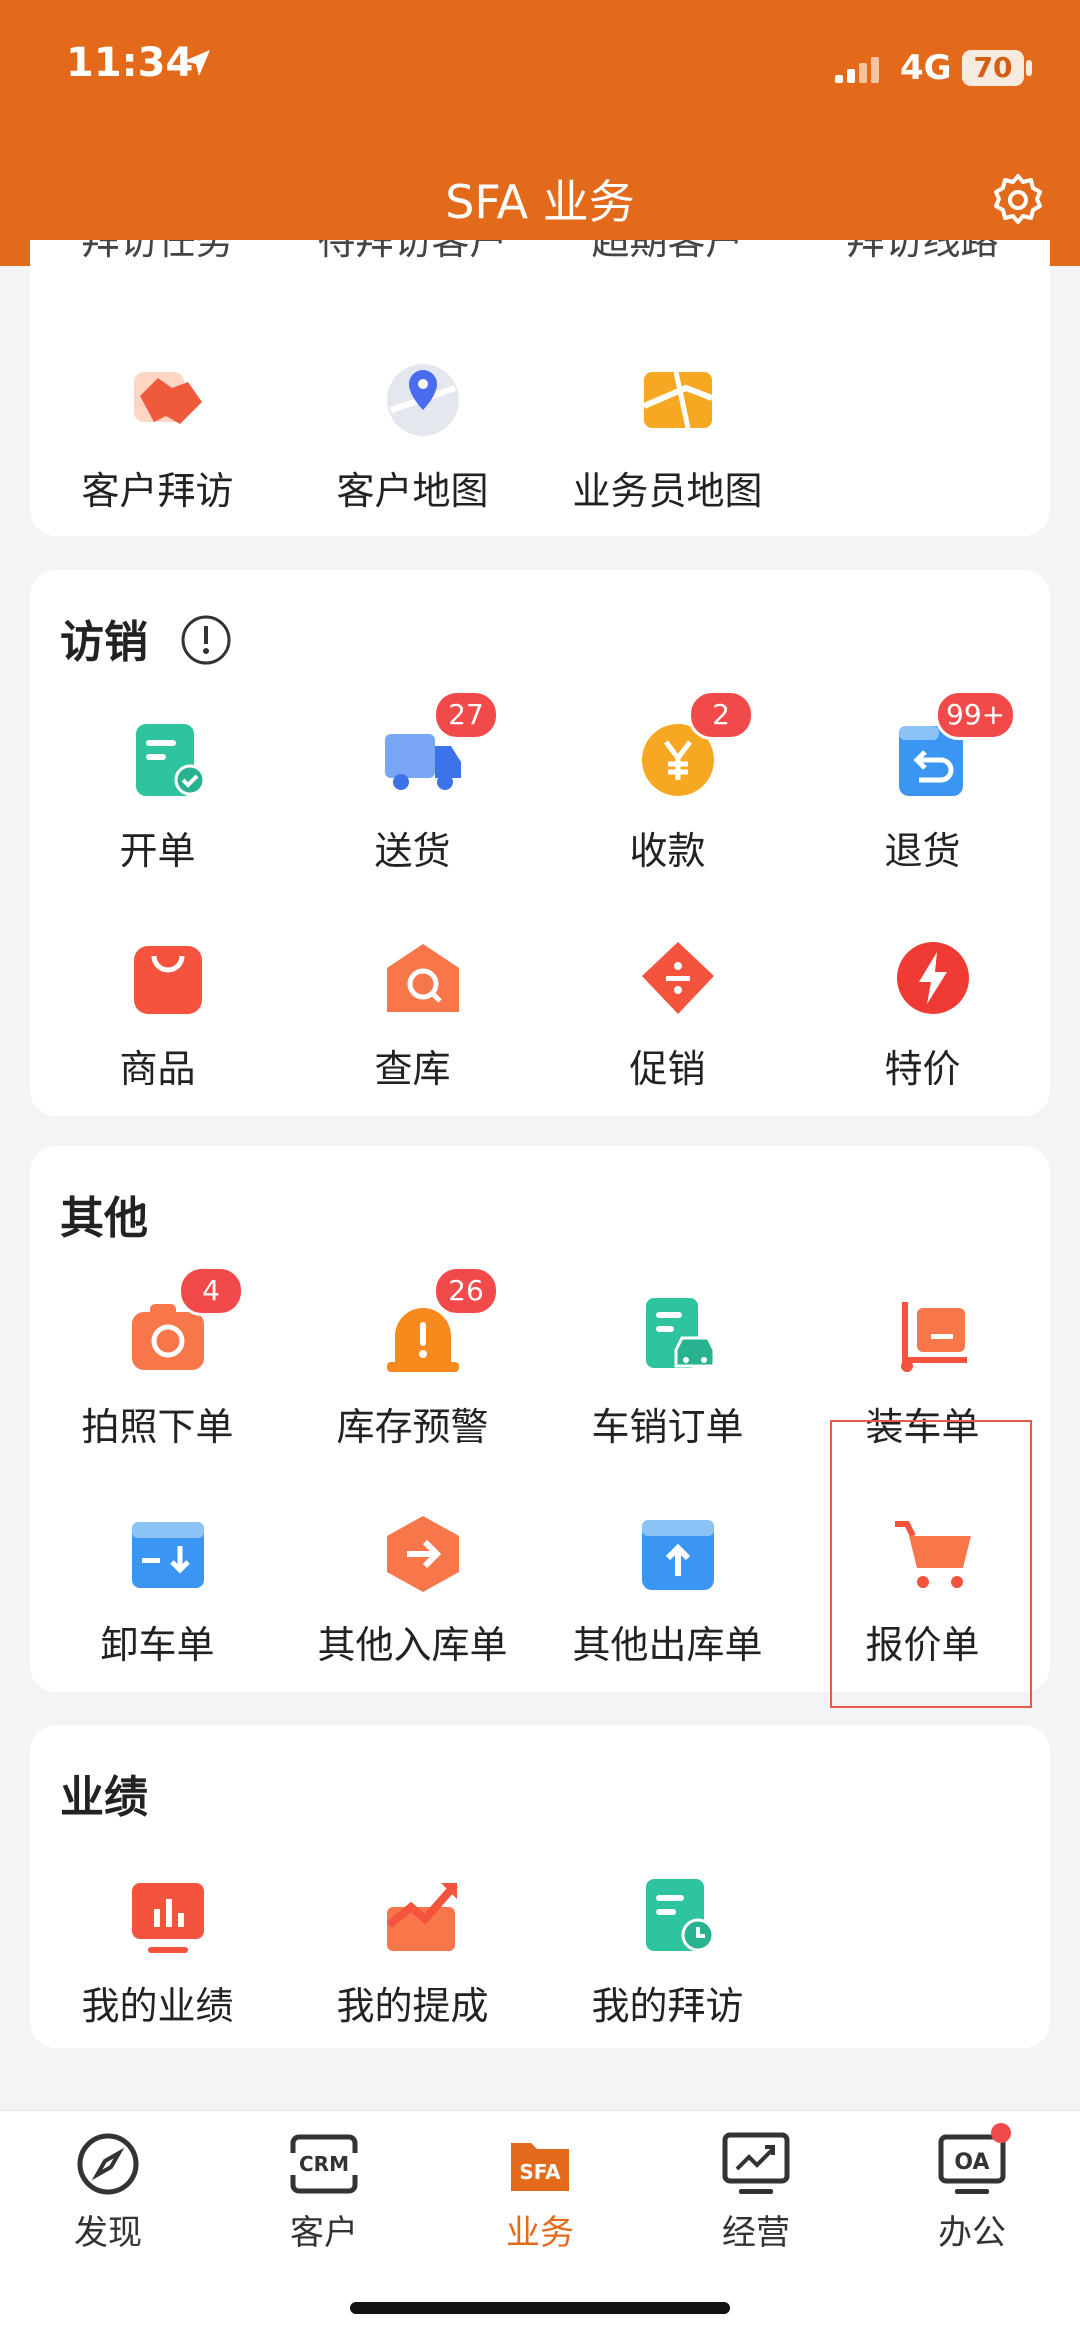 This screenshot has width=1080, height=2340. I want to click on item-label: 开单, so click(157, 851).